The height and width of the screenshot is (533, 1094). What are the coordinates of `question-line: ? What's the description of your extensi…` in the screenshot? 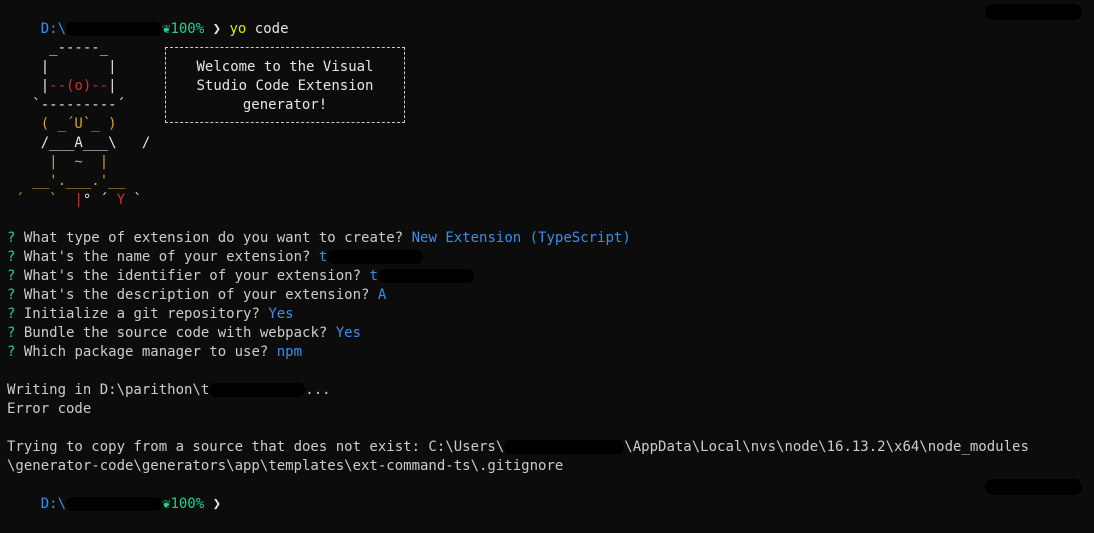 It's located at (197, 295).